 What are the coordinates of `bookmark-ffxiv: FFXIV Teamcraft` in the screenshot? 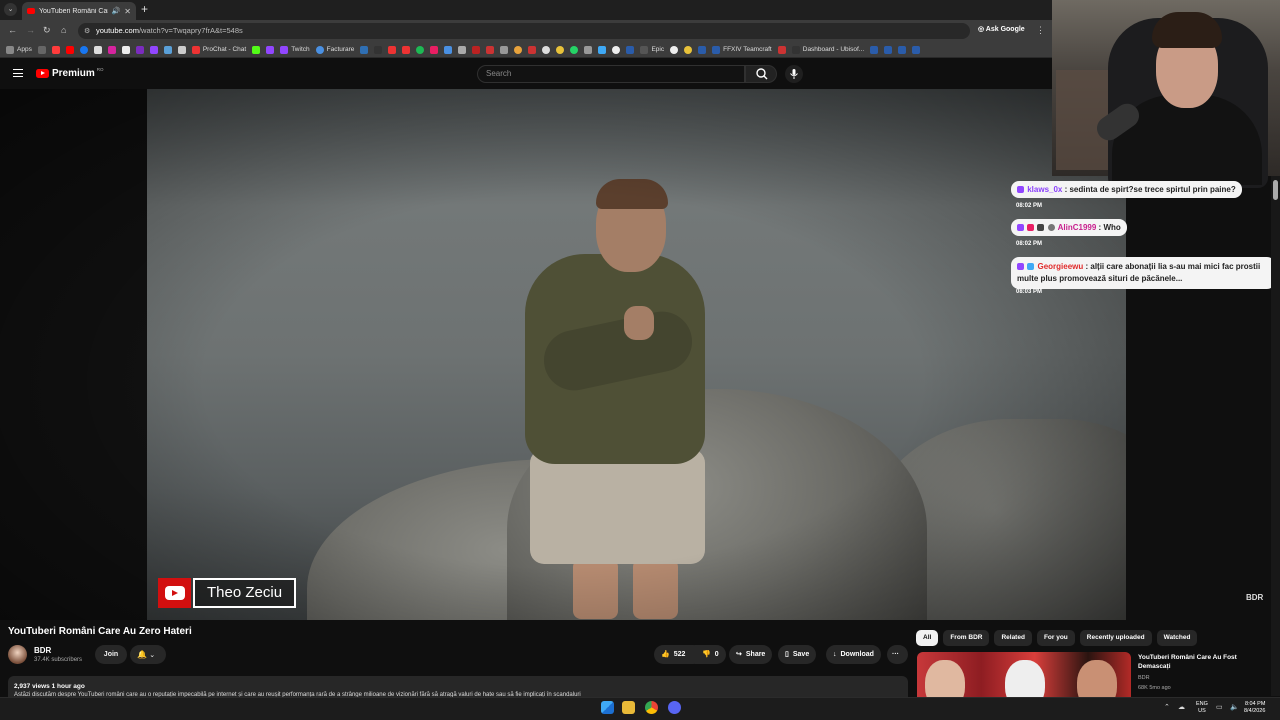 It's located at (742, 49).